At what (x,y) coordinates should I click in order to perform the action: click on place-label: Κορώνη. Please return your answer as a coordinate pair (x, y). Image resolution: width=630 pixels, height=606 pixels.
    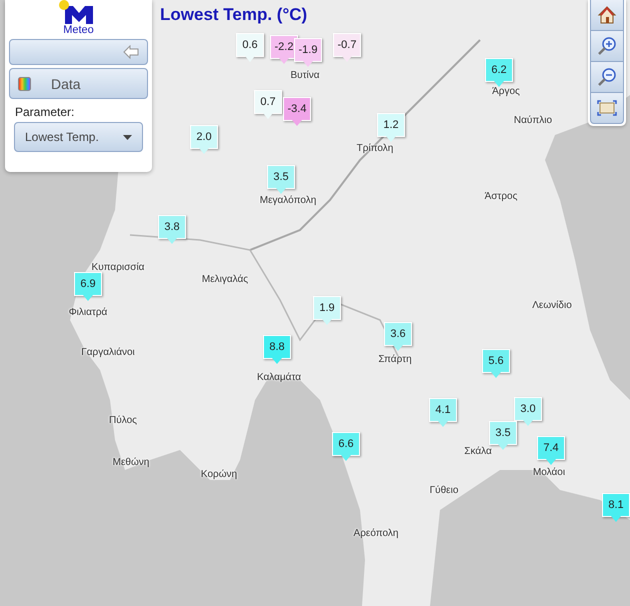
    Looking at the image, I should click on (219, 474).